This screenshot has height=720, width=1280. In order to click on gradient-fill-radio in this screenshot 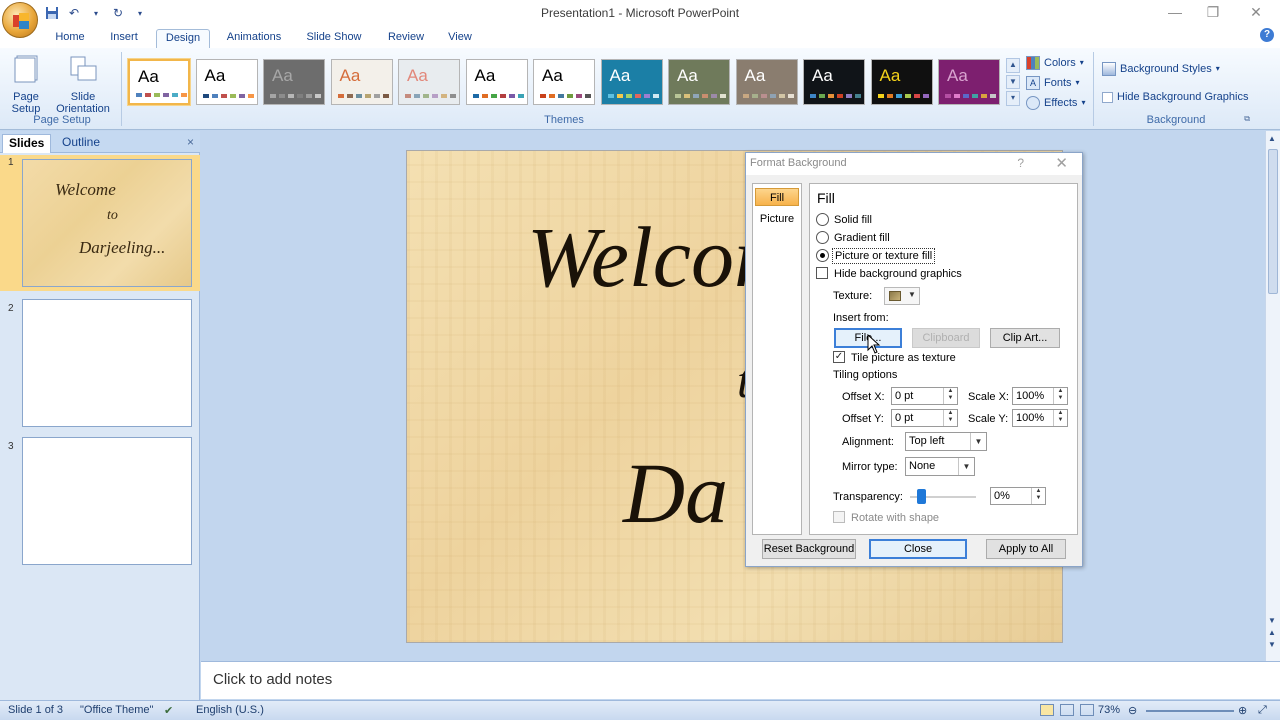, I will do `click(822, 237)`.